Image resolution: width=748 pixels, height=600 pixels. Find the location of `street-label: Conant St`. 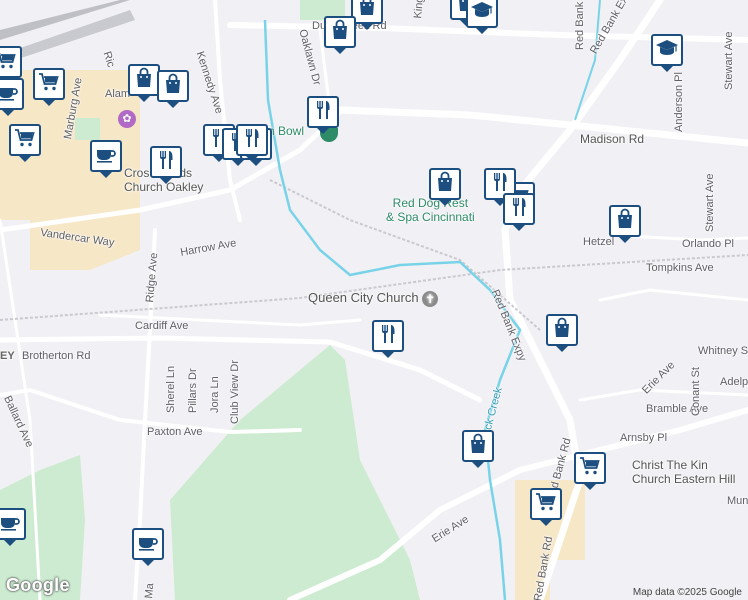

street-label: Conant St is located at coordinates (696, 391).